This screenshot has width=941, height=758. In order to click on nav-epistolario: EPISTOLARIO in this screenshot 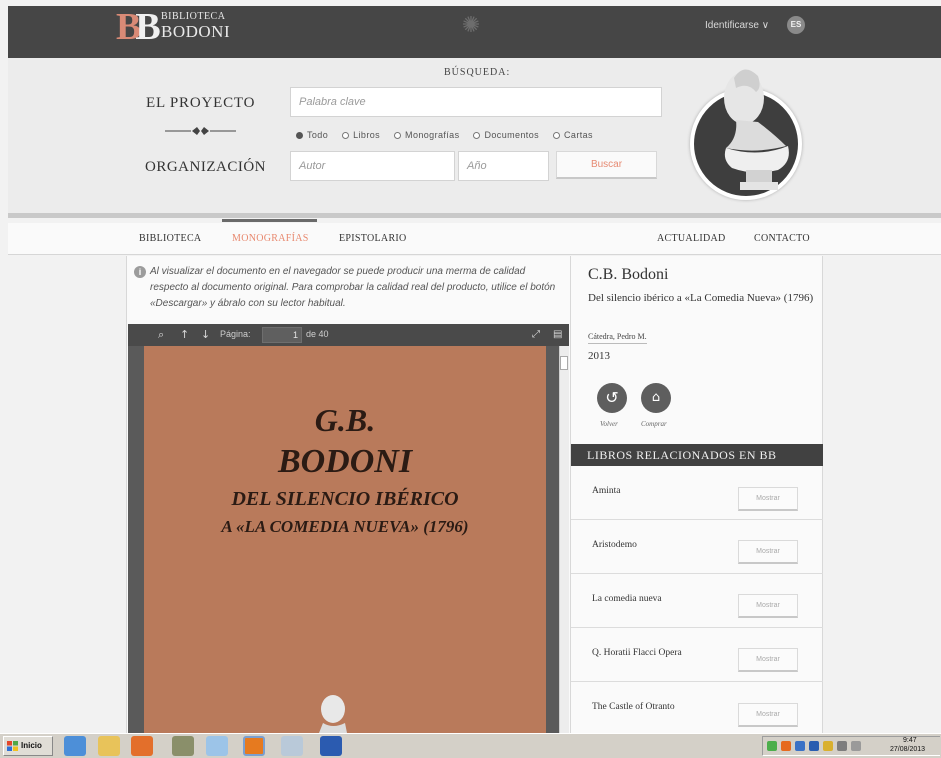, I will do `click(373, 238)`.